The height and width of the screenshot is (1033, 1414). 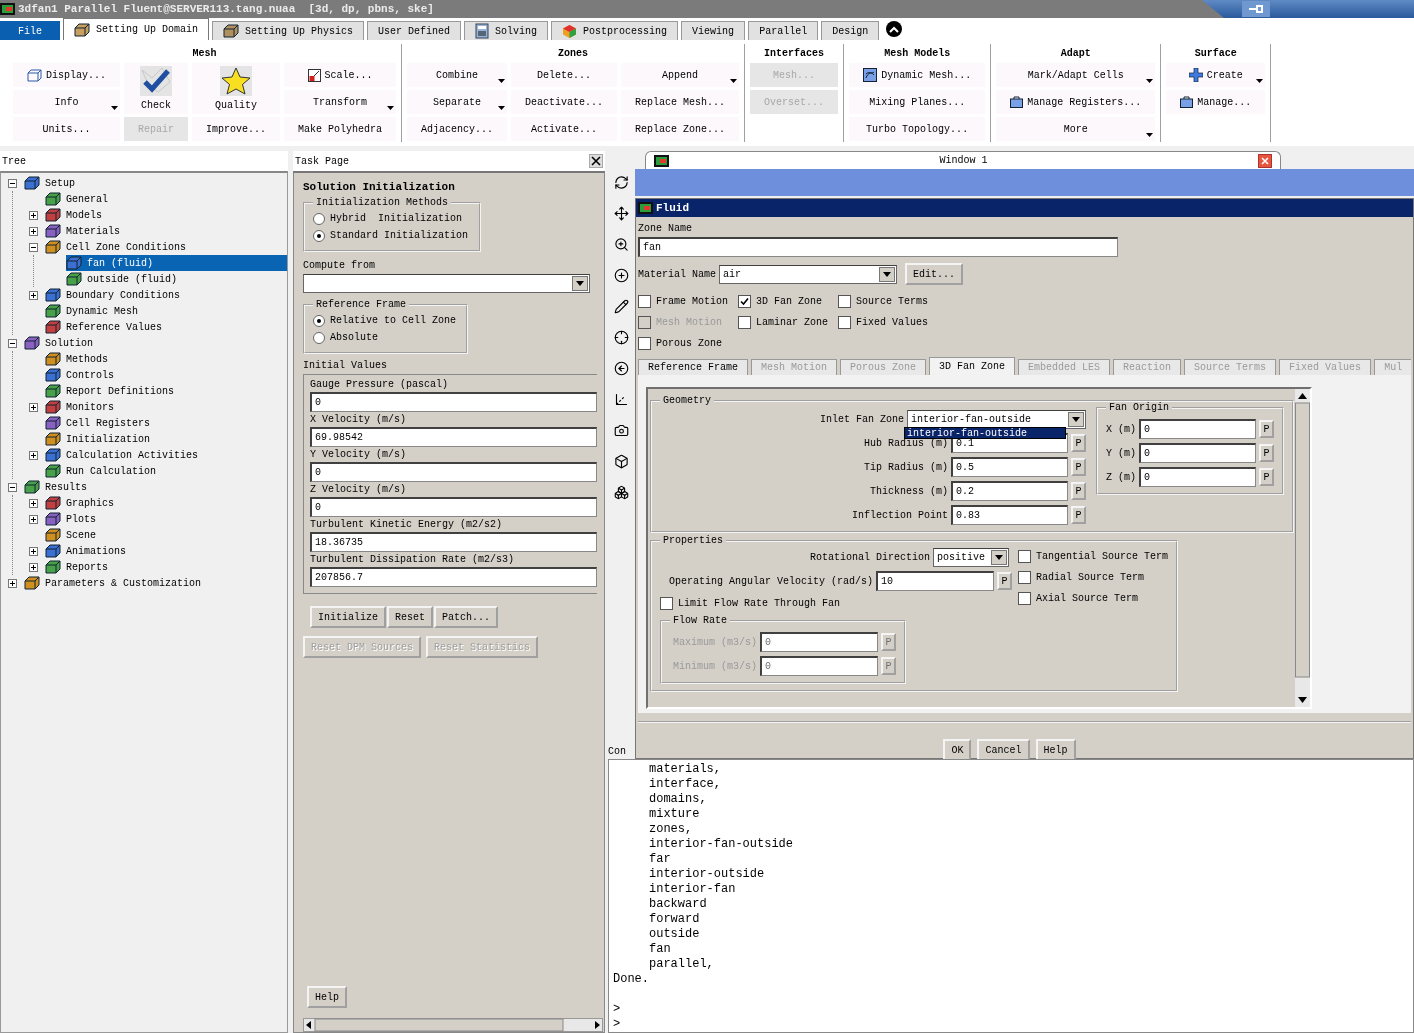 I want to click on tree-item: Monitors, so click(x=166, y=407).